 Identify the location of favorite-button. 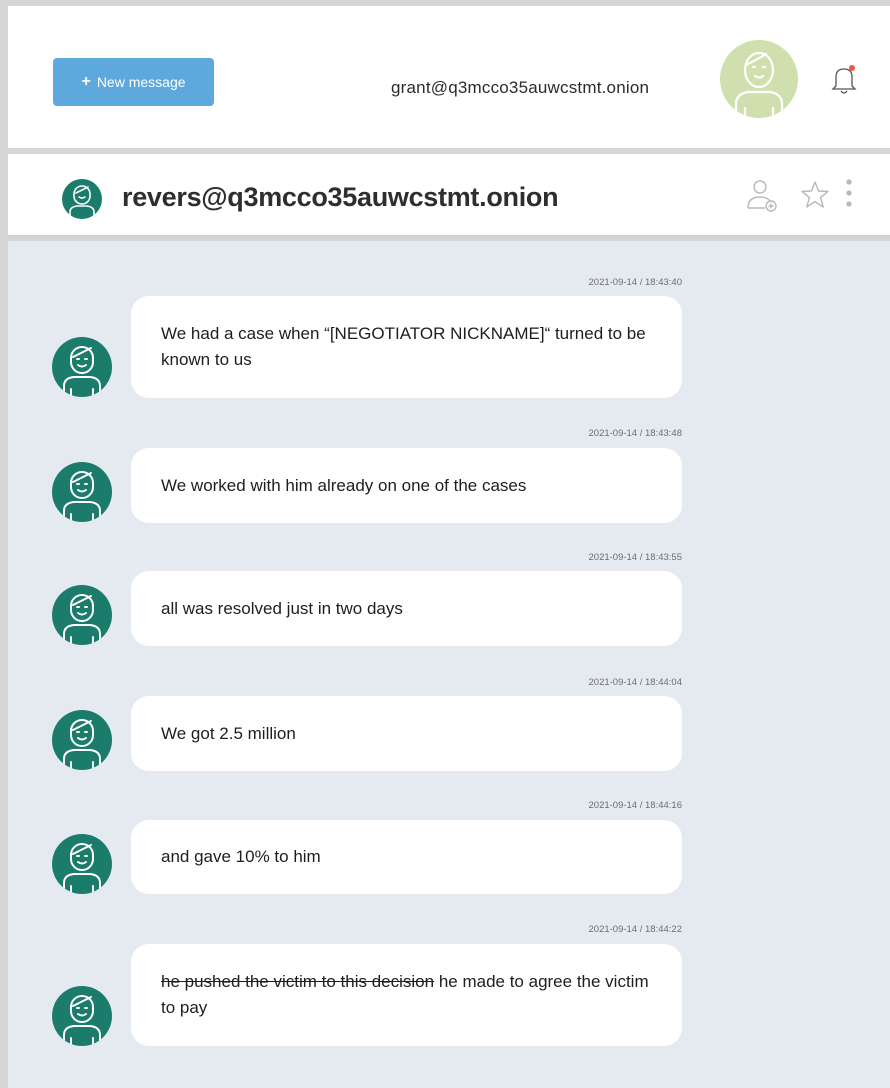
(815, 195).